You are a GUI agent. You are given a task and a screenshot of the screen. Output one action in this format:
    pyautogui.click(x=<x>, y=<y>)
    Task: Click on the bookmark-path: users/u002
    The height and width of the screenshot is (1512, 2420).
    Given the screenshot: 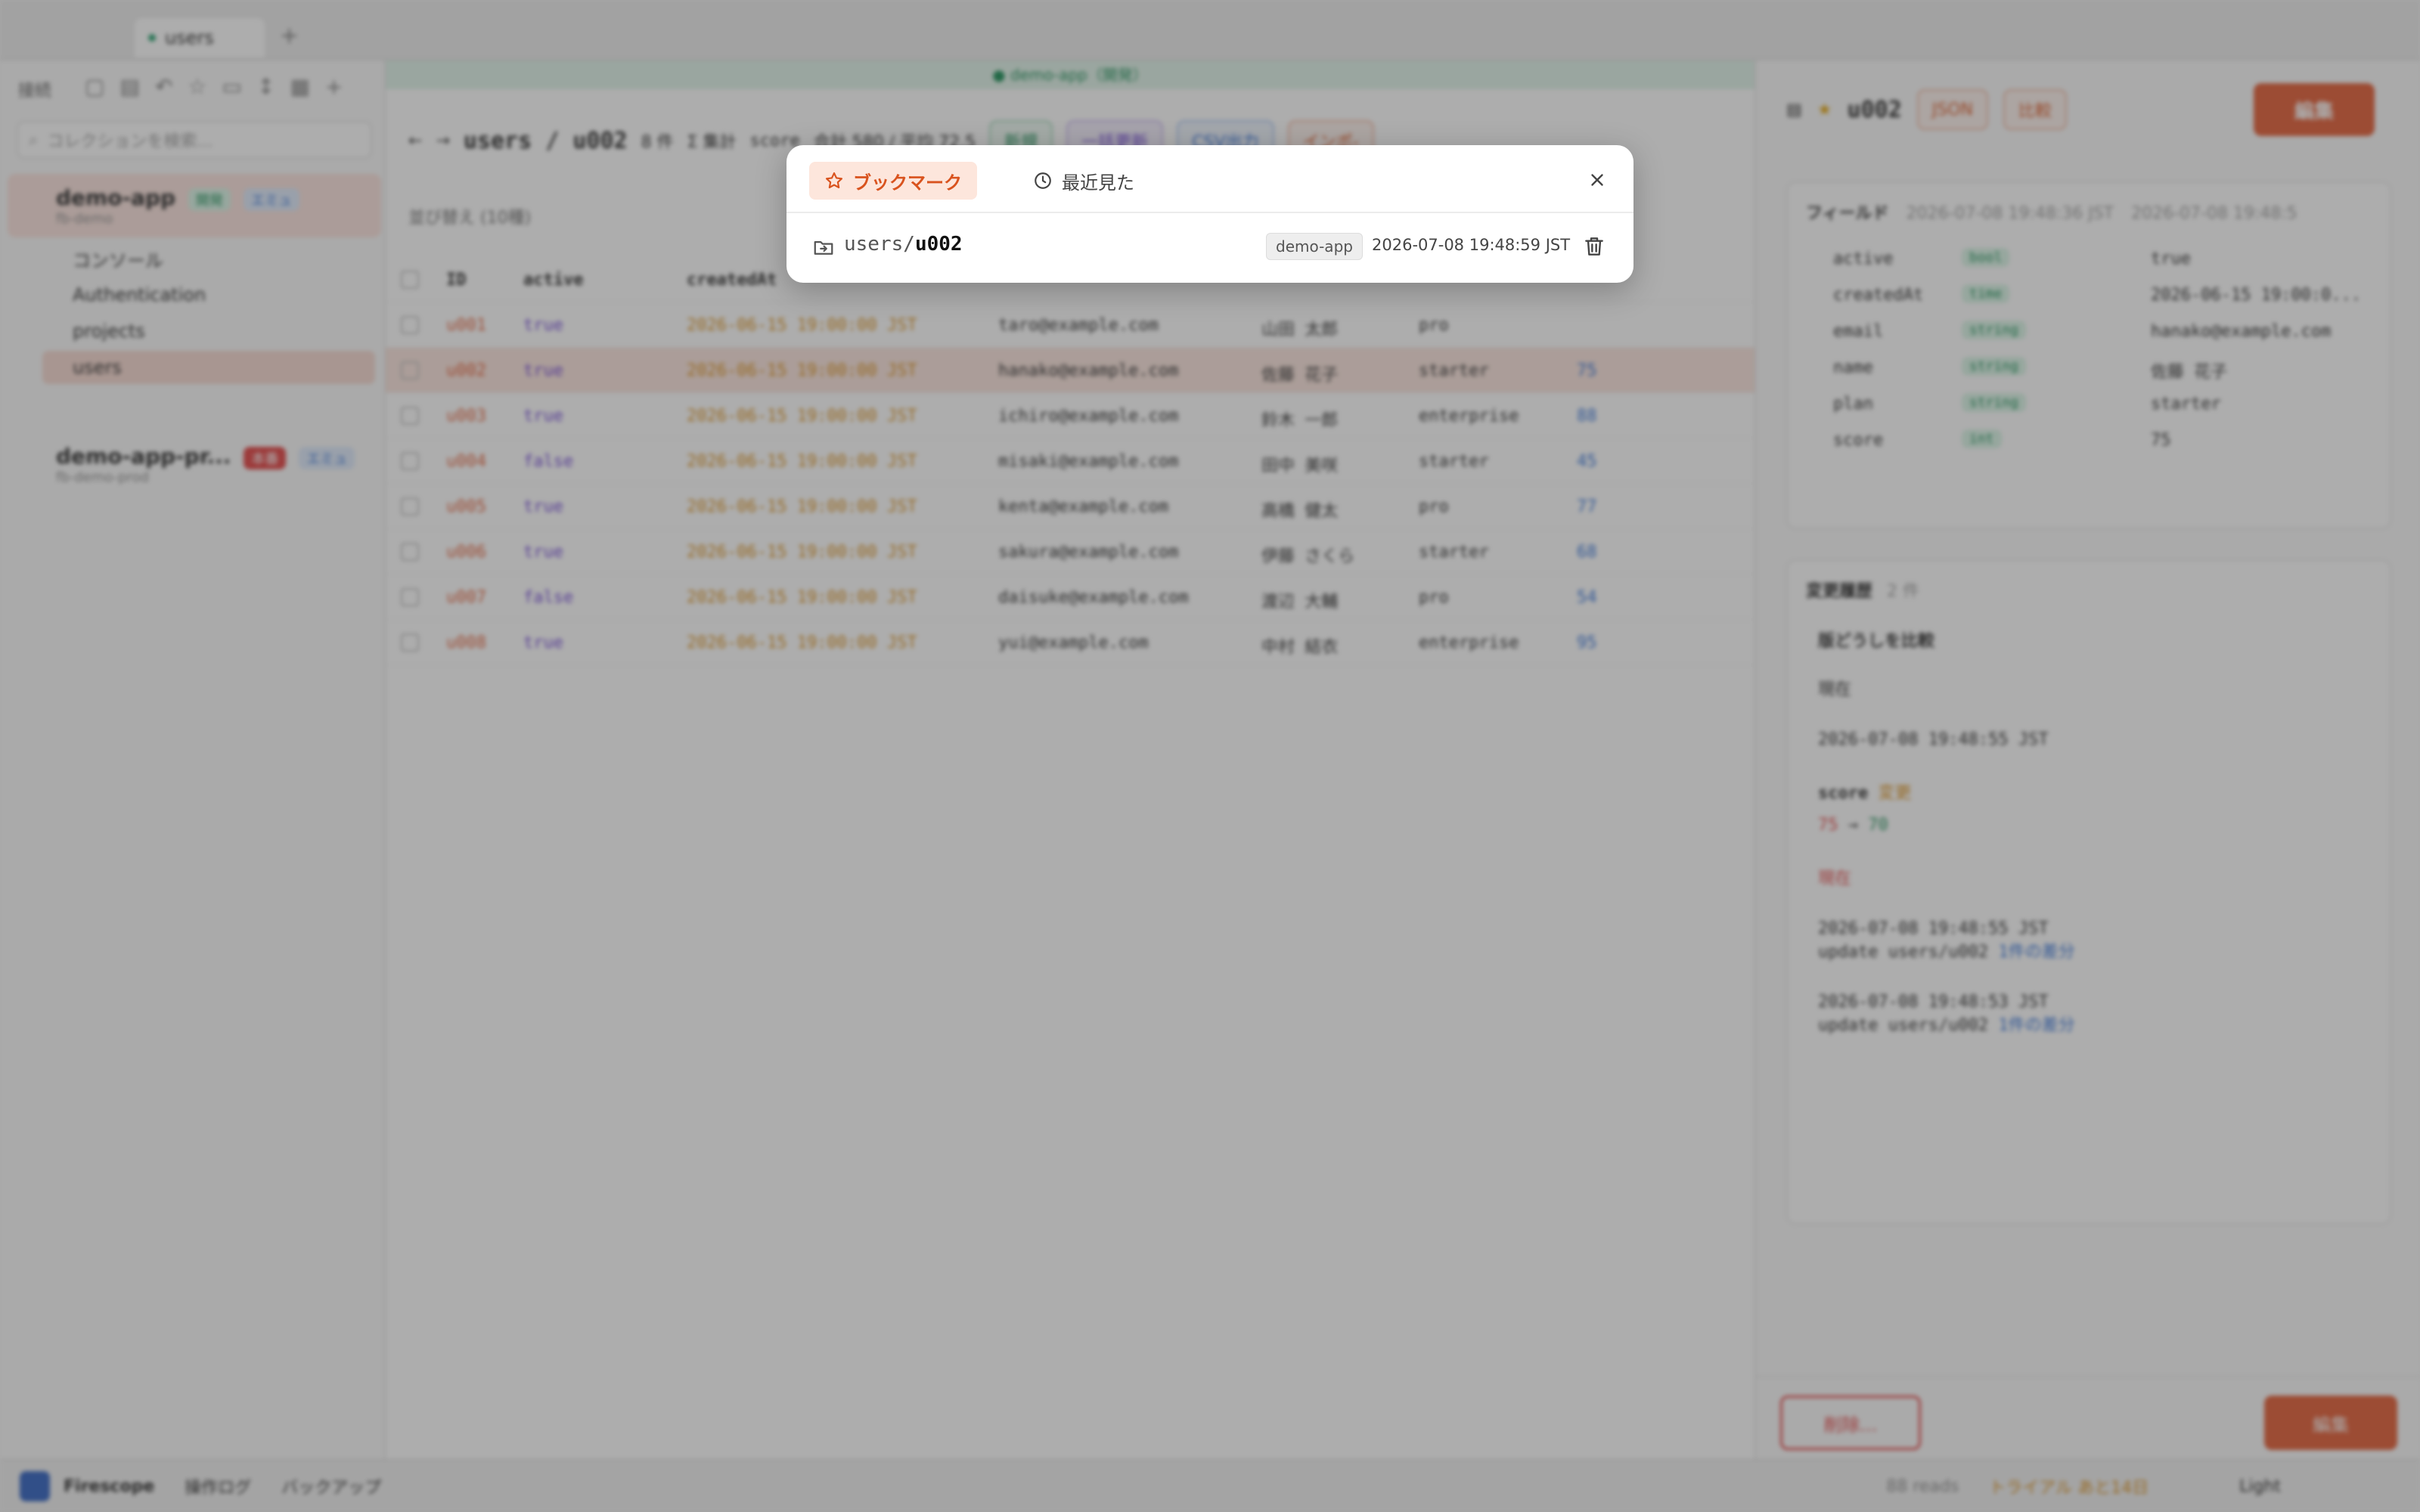 What is the action you would take?
    pyautogui.click(x=903, y=245)
    